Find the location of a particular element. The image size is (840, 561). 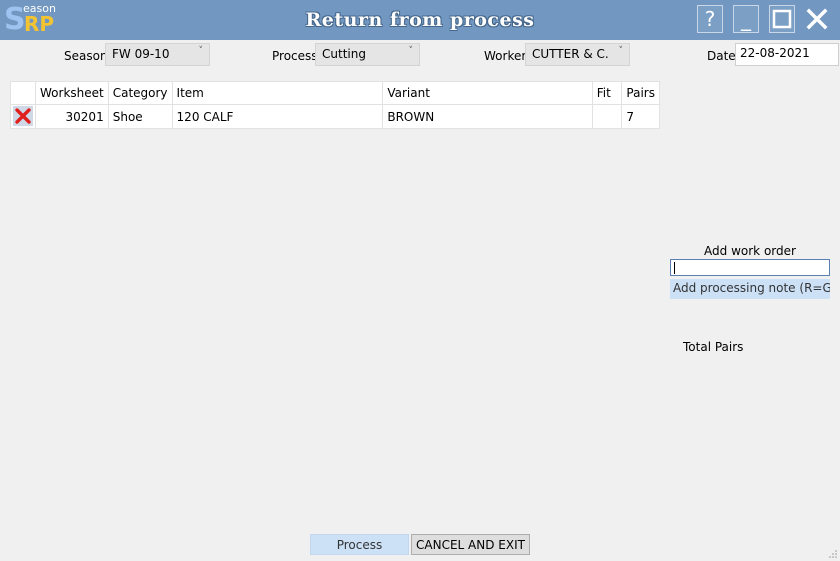

season-select: FW 09-10 ˅ is located at coordinates (157, 54).